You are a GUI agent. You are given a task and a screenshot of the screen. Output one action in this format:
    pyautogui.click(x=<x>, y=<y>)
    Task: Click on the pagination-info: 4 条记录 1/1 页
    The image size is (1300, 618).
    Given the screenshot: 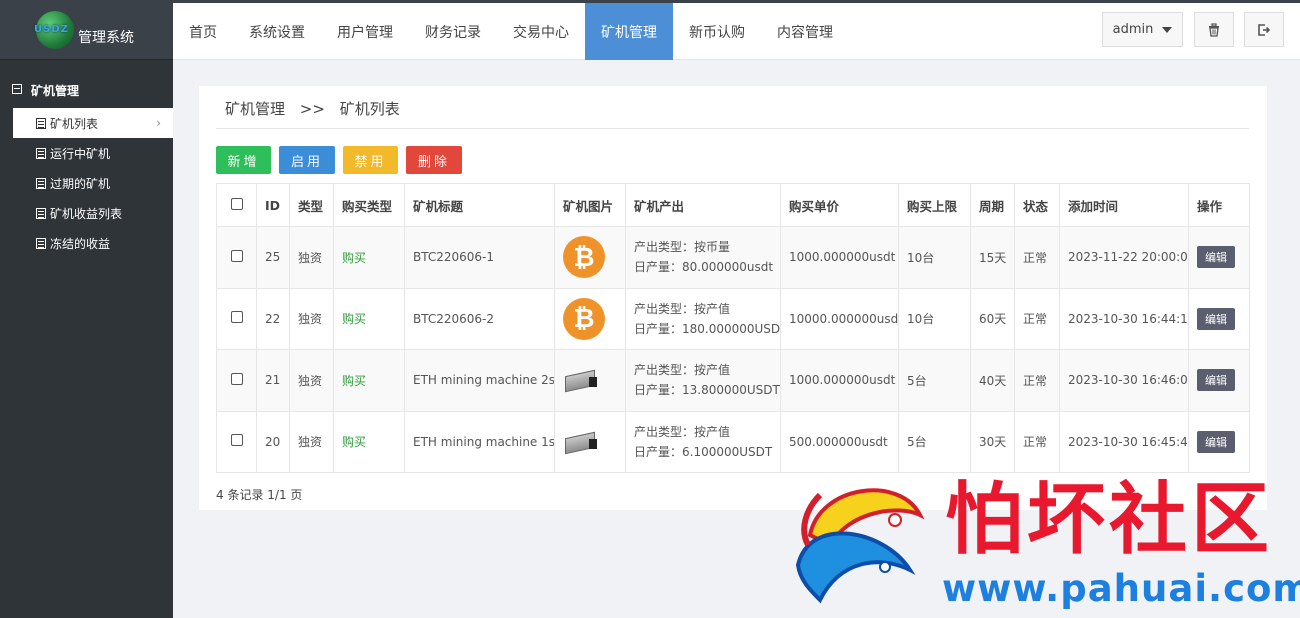 What is the action you would take?
    pyautogui.click(x=259, y=495)
    